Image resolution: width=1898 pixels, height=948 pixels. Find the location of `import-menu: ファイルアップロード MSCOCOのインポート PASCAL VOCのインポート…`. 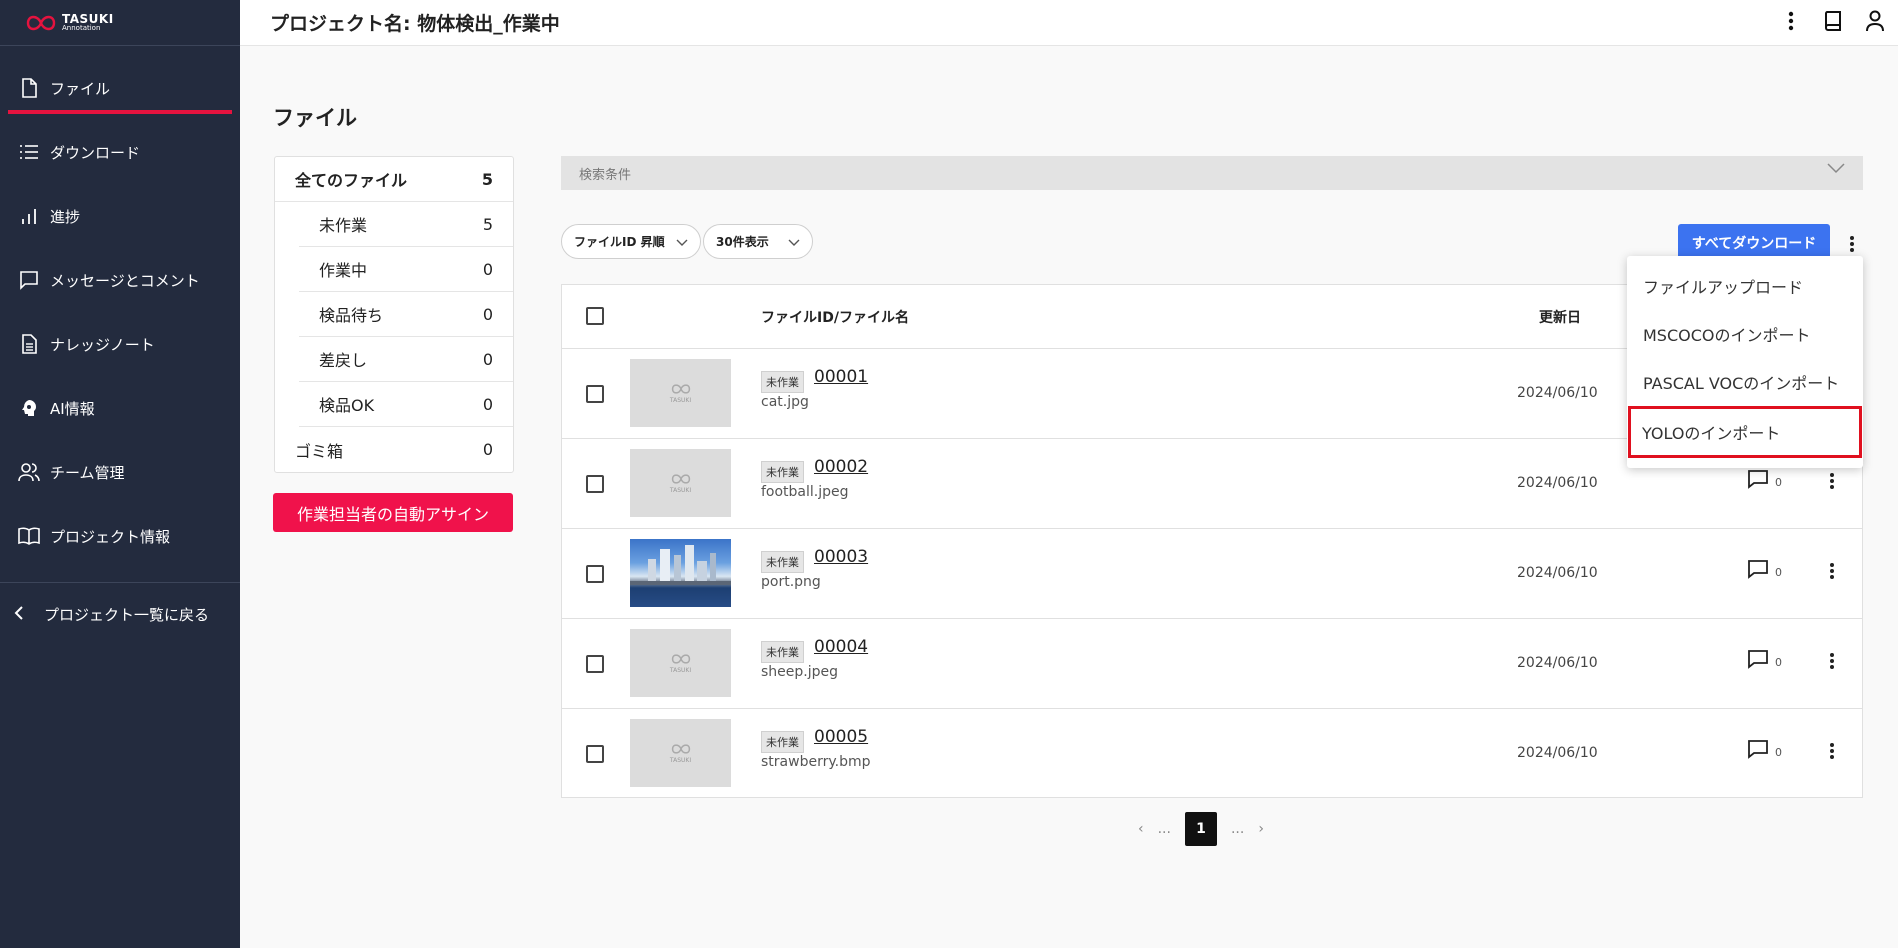

import-menu: ファイルアップロード MSCOCOのインポート PASCAL VOCのインポート… is located at coordinates (1745, 362).